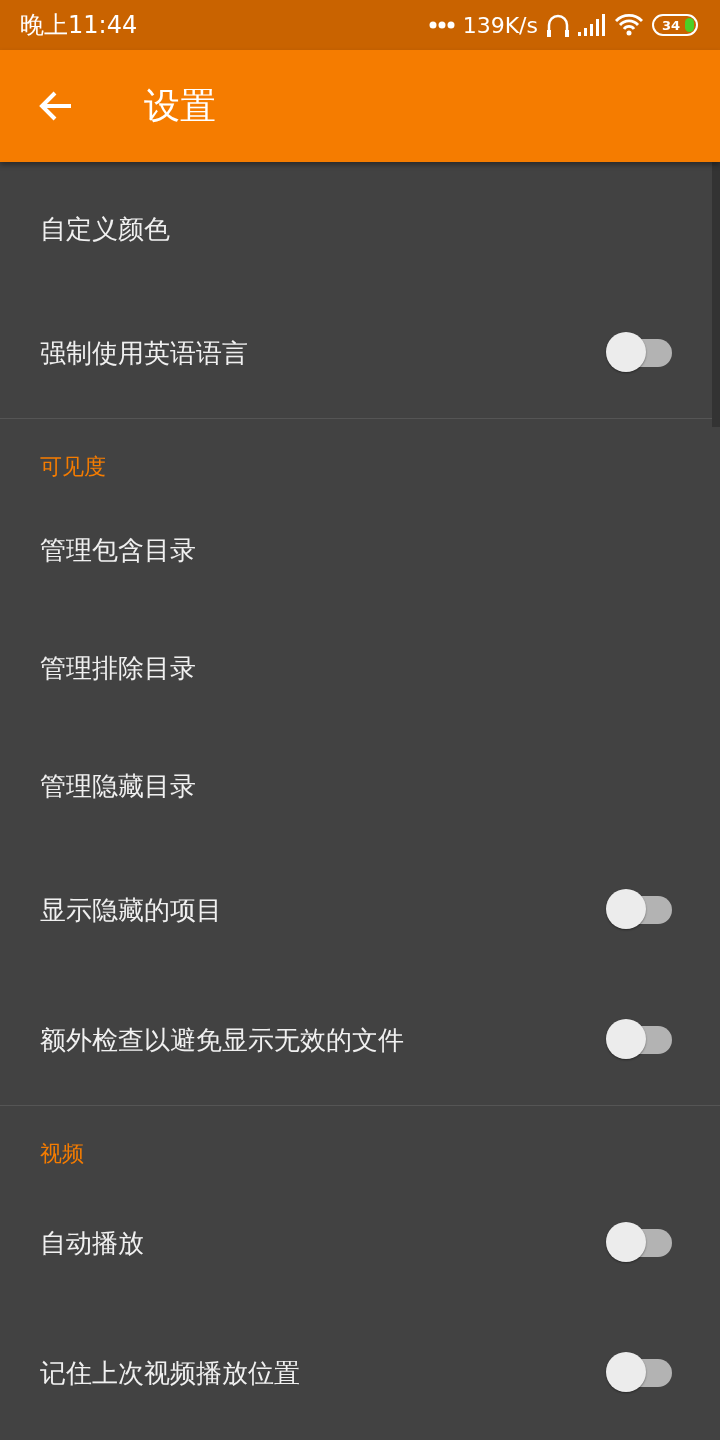 The width and height of the screenshot is (720, 1440). What do you see at coordinates (118, 668) in the screenshot?
I see `setting-label: 管理排除目录` at bounding box center [118, 668].